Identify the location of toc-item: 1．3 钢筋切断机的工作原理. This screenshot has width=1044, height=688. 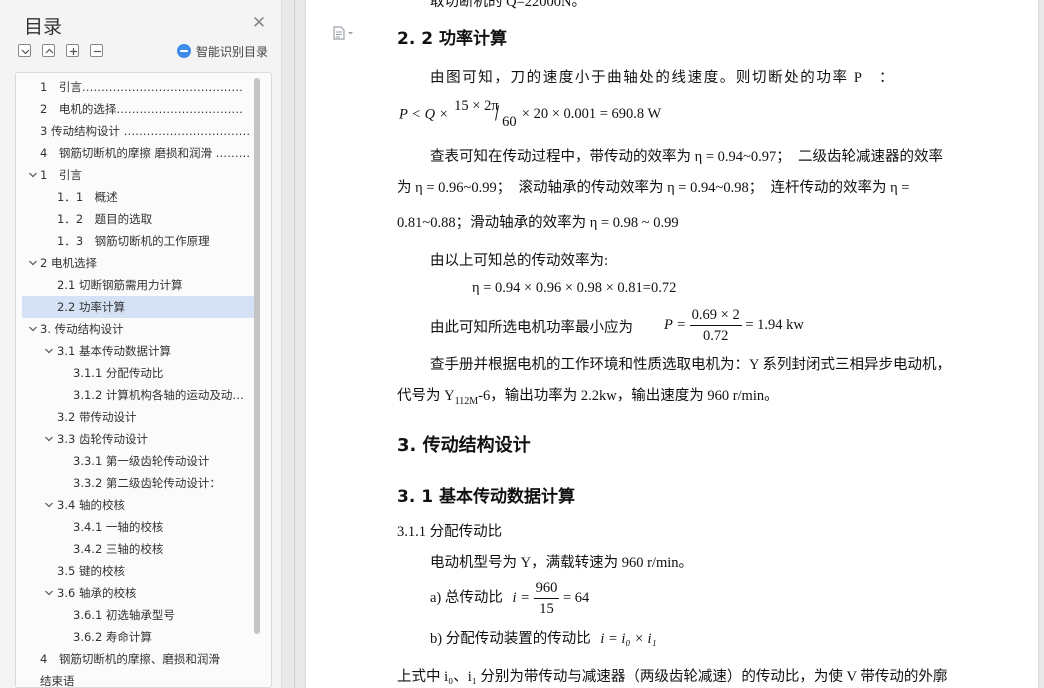
(138, 241).